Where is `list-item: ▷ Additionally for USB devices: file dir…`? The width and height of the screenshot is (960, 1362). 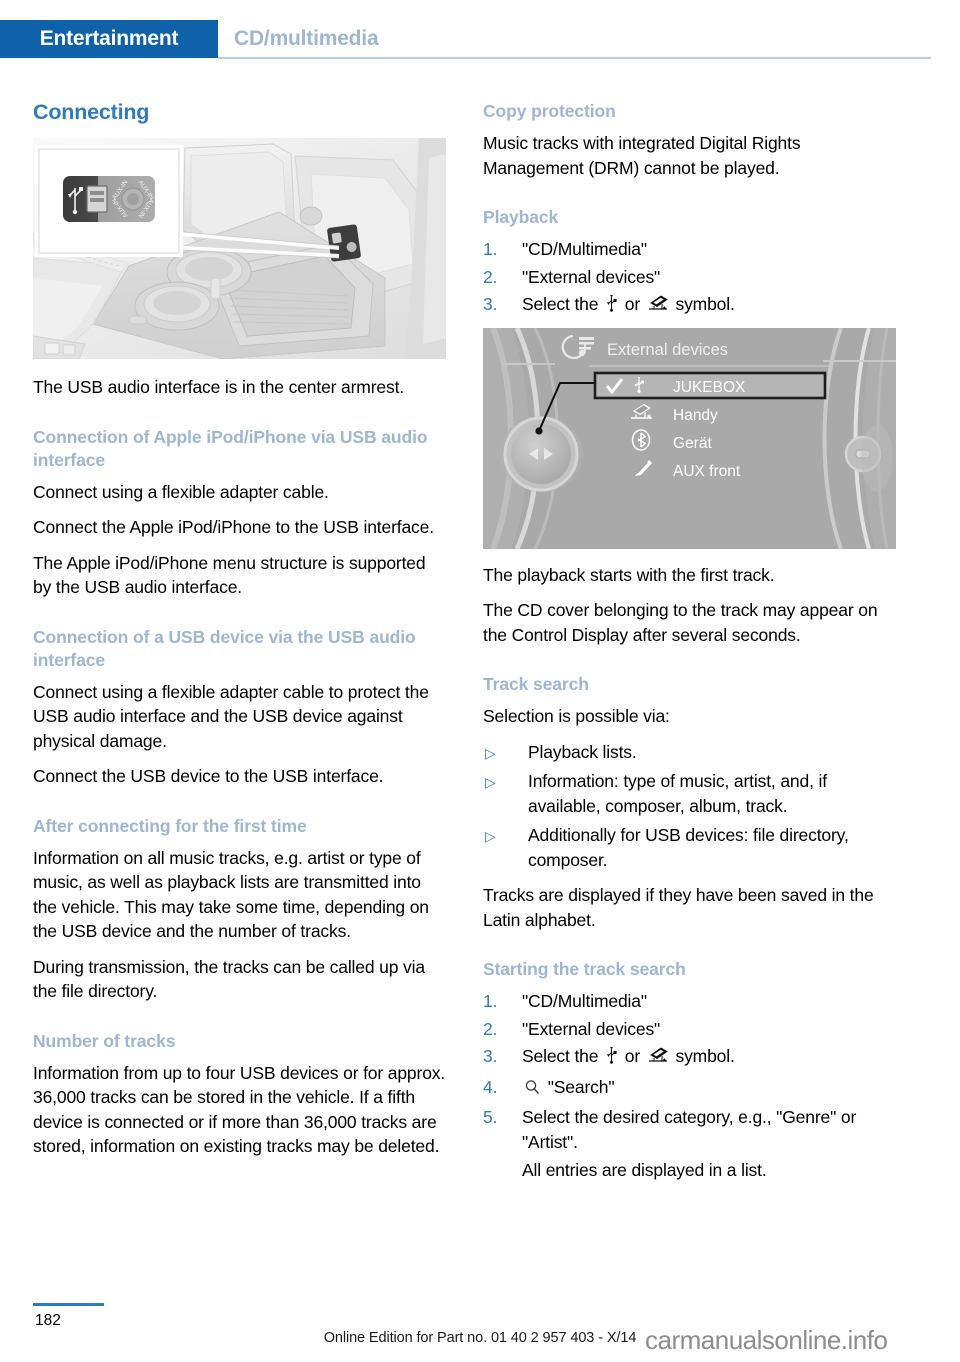 list-item: ▷ Additionally for USB devices: file dir… is located at coordinates (689, 847).